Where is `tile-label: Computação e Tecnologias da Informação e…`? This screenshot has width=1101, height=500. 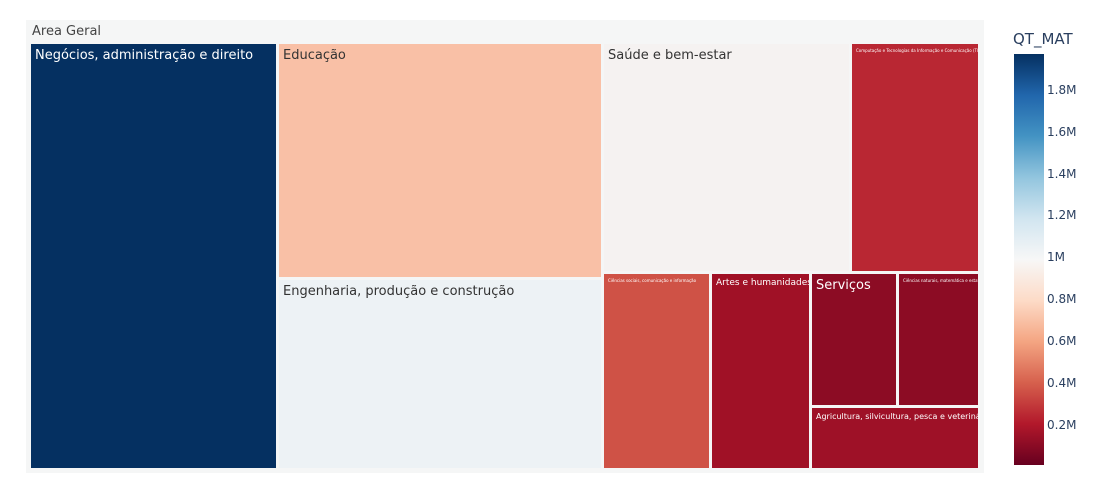
tile-label: Computação e Tecnologias da Informação e… is located at coordinates (917, 50).